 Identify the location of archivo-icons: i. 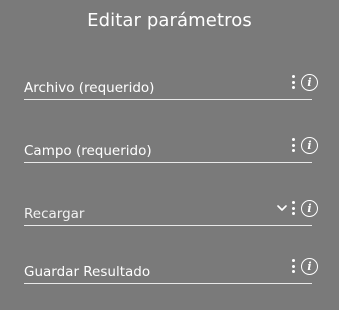
(304, 82).